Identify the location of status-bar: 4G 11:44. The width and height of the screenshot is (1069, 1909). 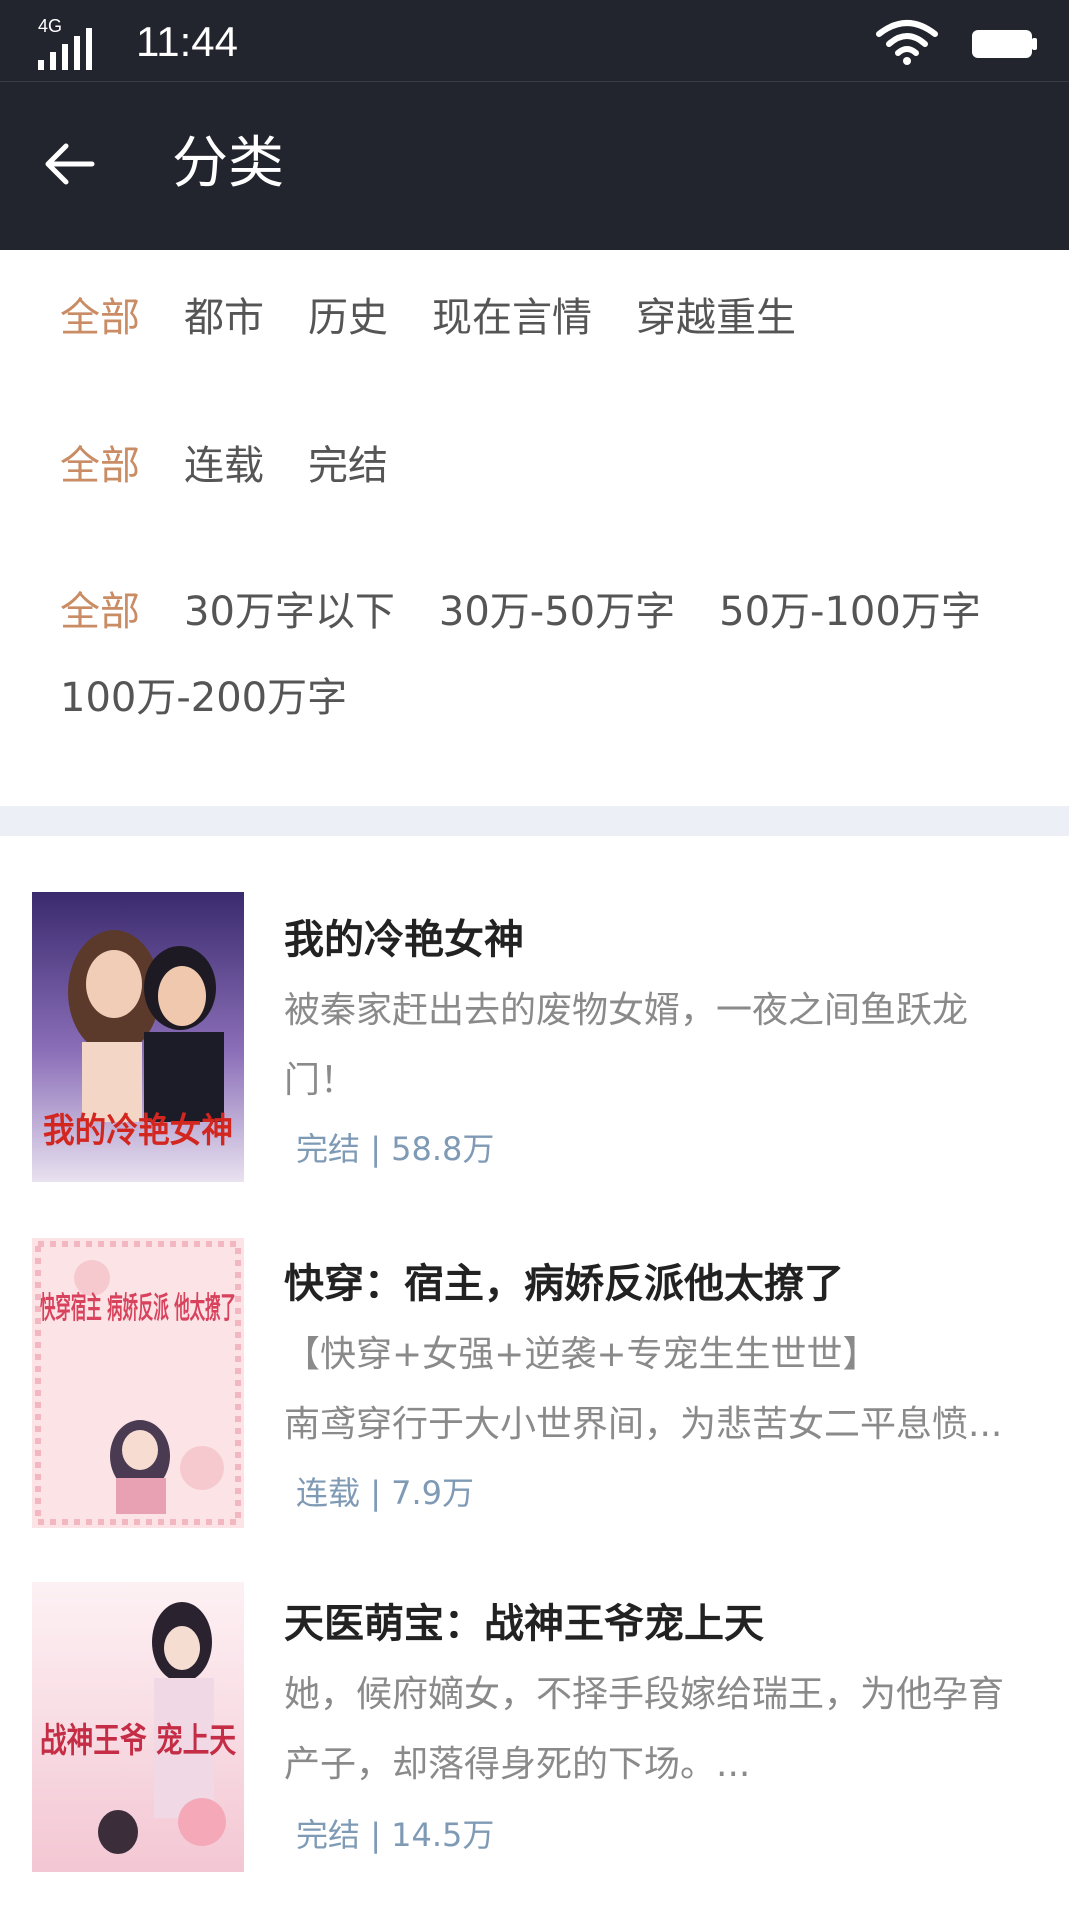
(534, 41).